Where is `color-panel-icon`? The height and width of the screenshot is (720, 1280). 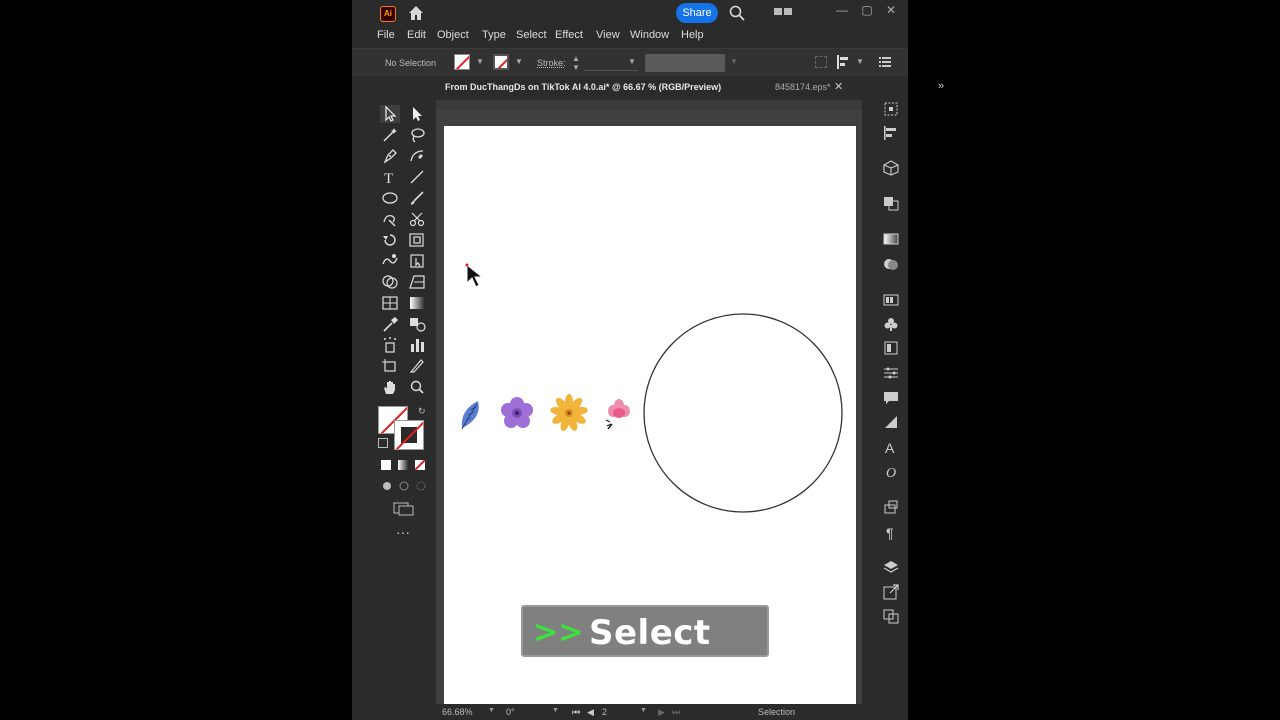
color-panel-icon is located at coordinates (891, 264).